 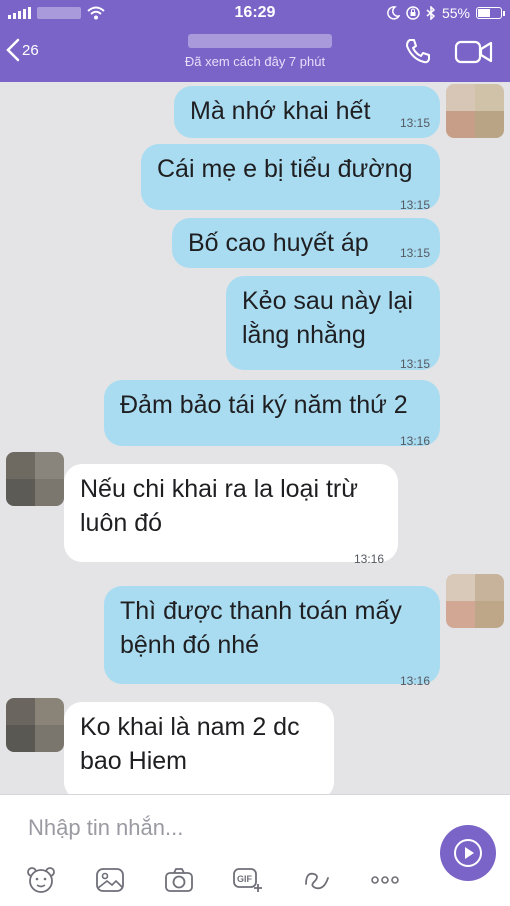 What do you see at coordinates (219, 489) in the screenshot?
I see `message-text: Nếu chi khai ra la loại trừ` at bounding box center [219, 489].